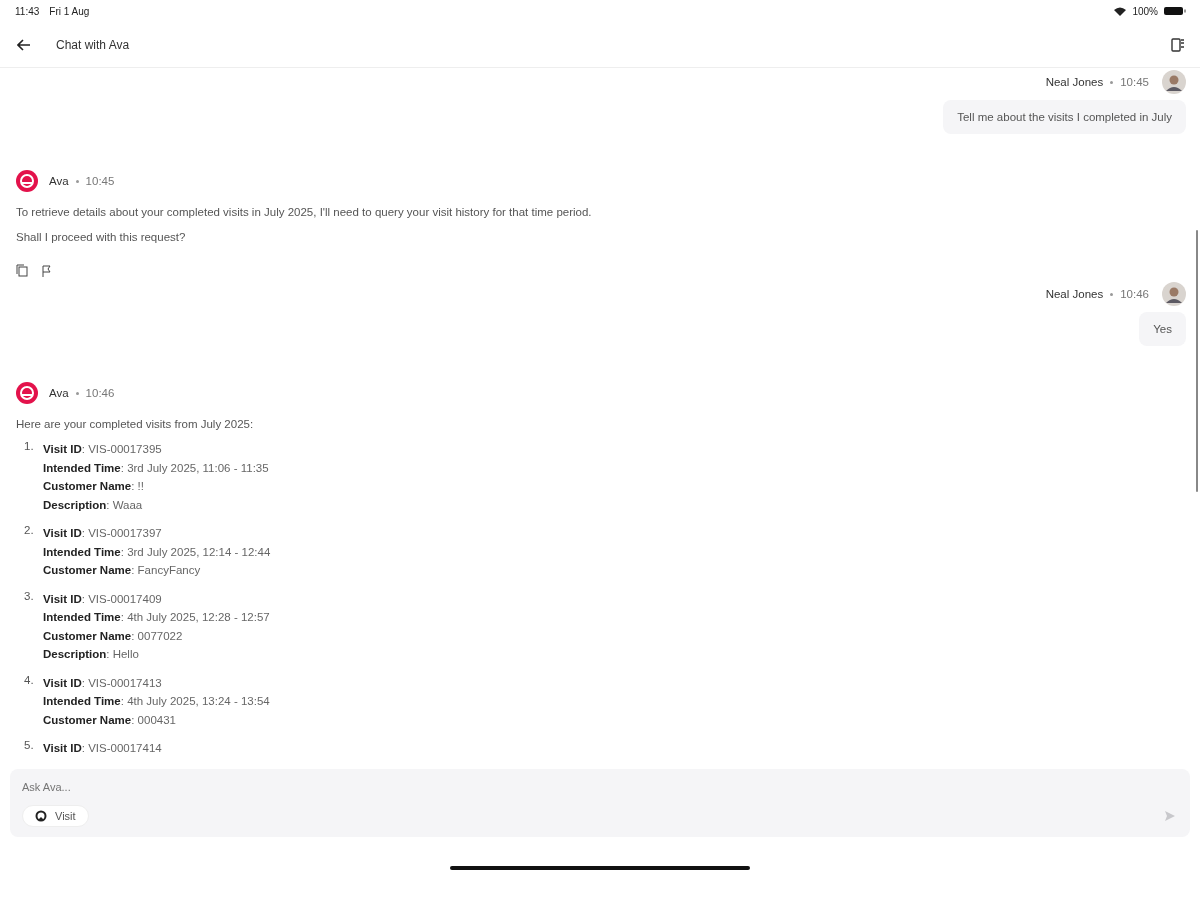  Describe the element at coordinates (29, 531) in the screenshot. I see `list-number: 2.` at that location.